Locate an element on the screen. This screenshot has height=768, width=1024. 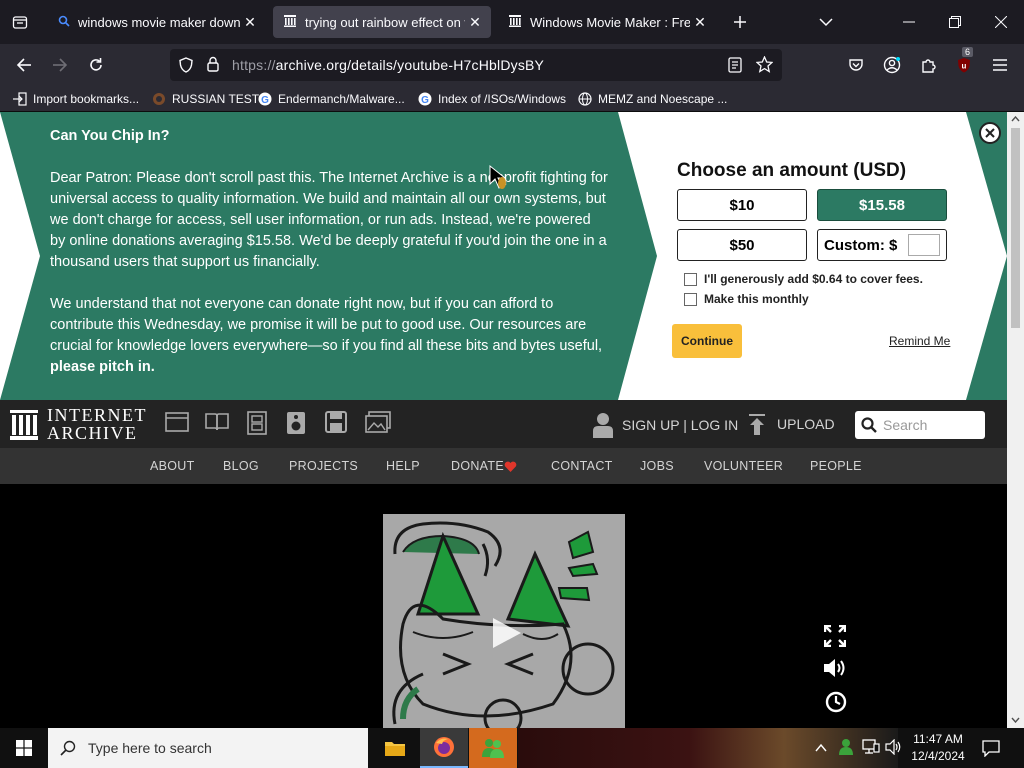
archive-logo-text: INTERNET ARCHIVE is located at coordinates (97, 424).